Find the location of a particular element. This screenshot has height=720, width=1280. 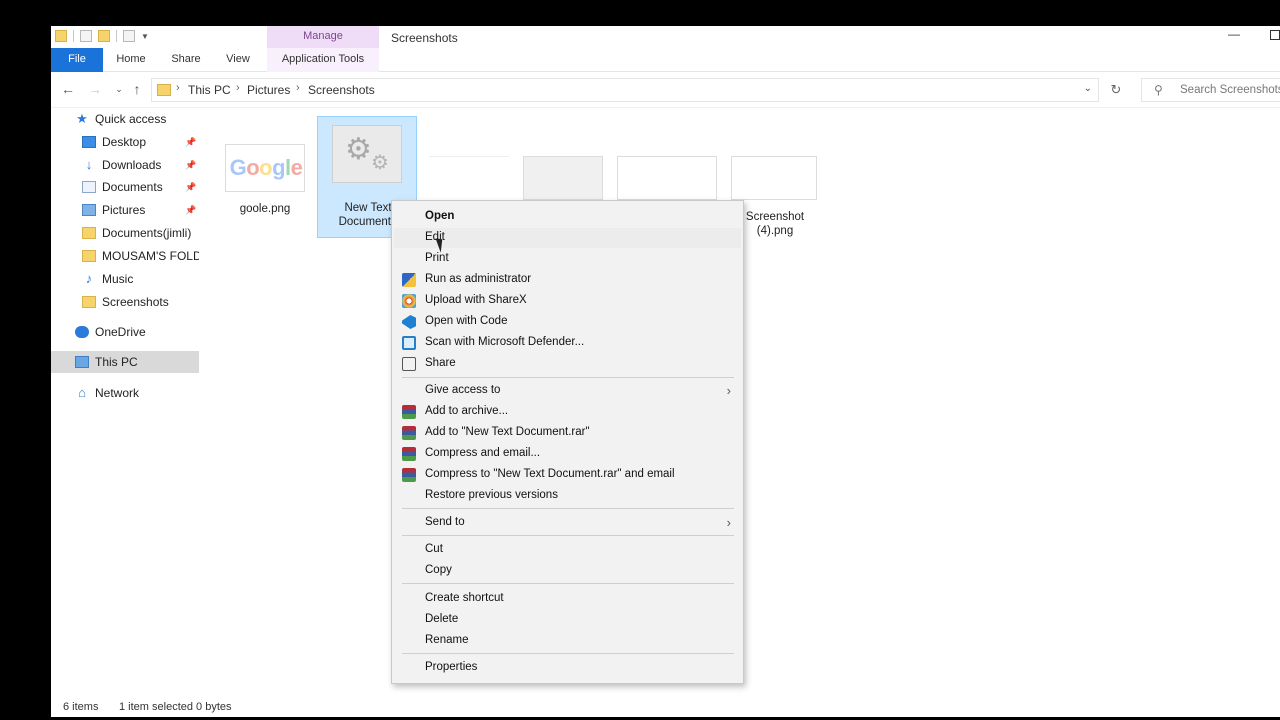

recent-locations-button: ⌄ is located at coordinates (119, 89).